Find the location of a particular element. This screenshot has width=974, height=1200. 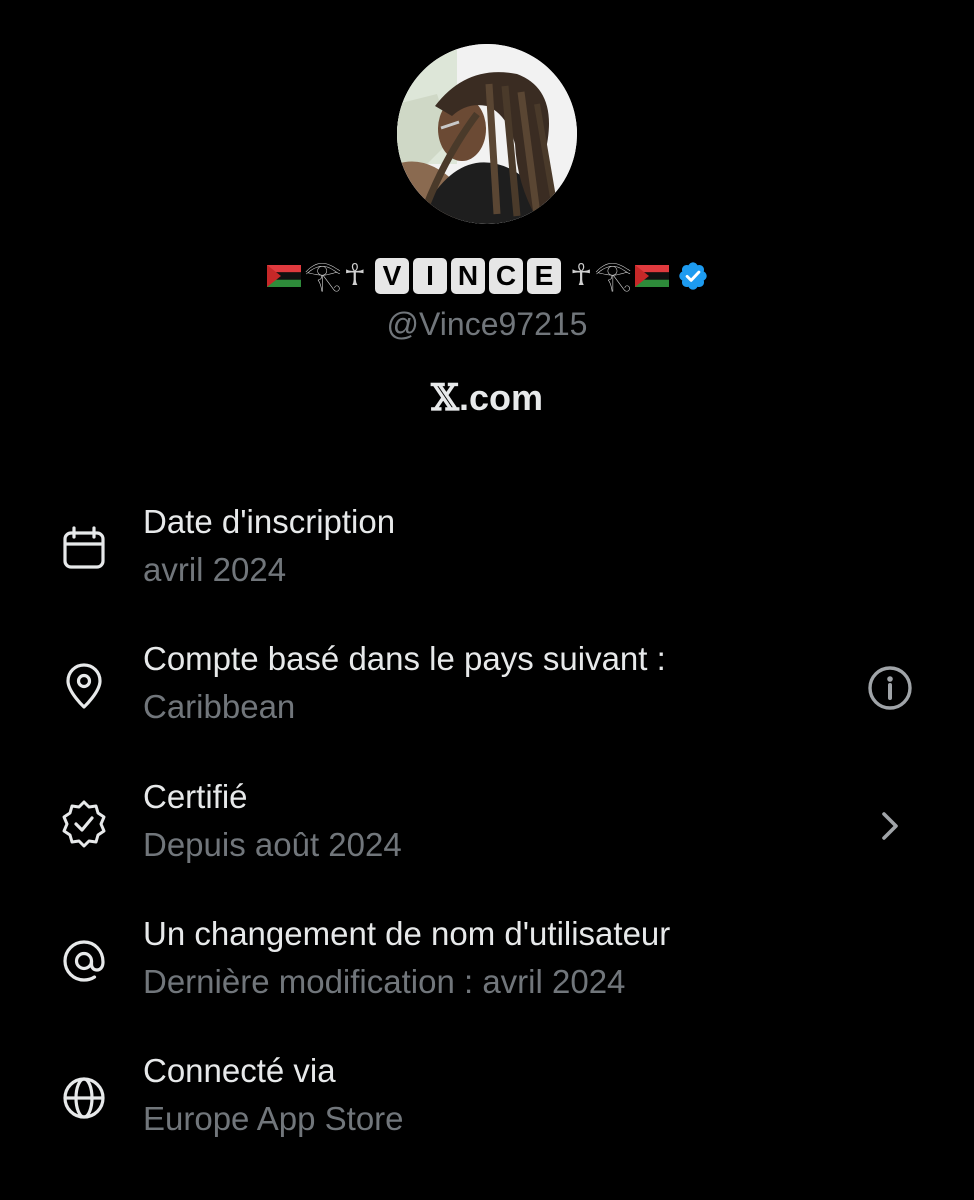

site-label: 𝕏.com is located at coordinates (487, 398).